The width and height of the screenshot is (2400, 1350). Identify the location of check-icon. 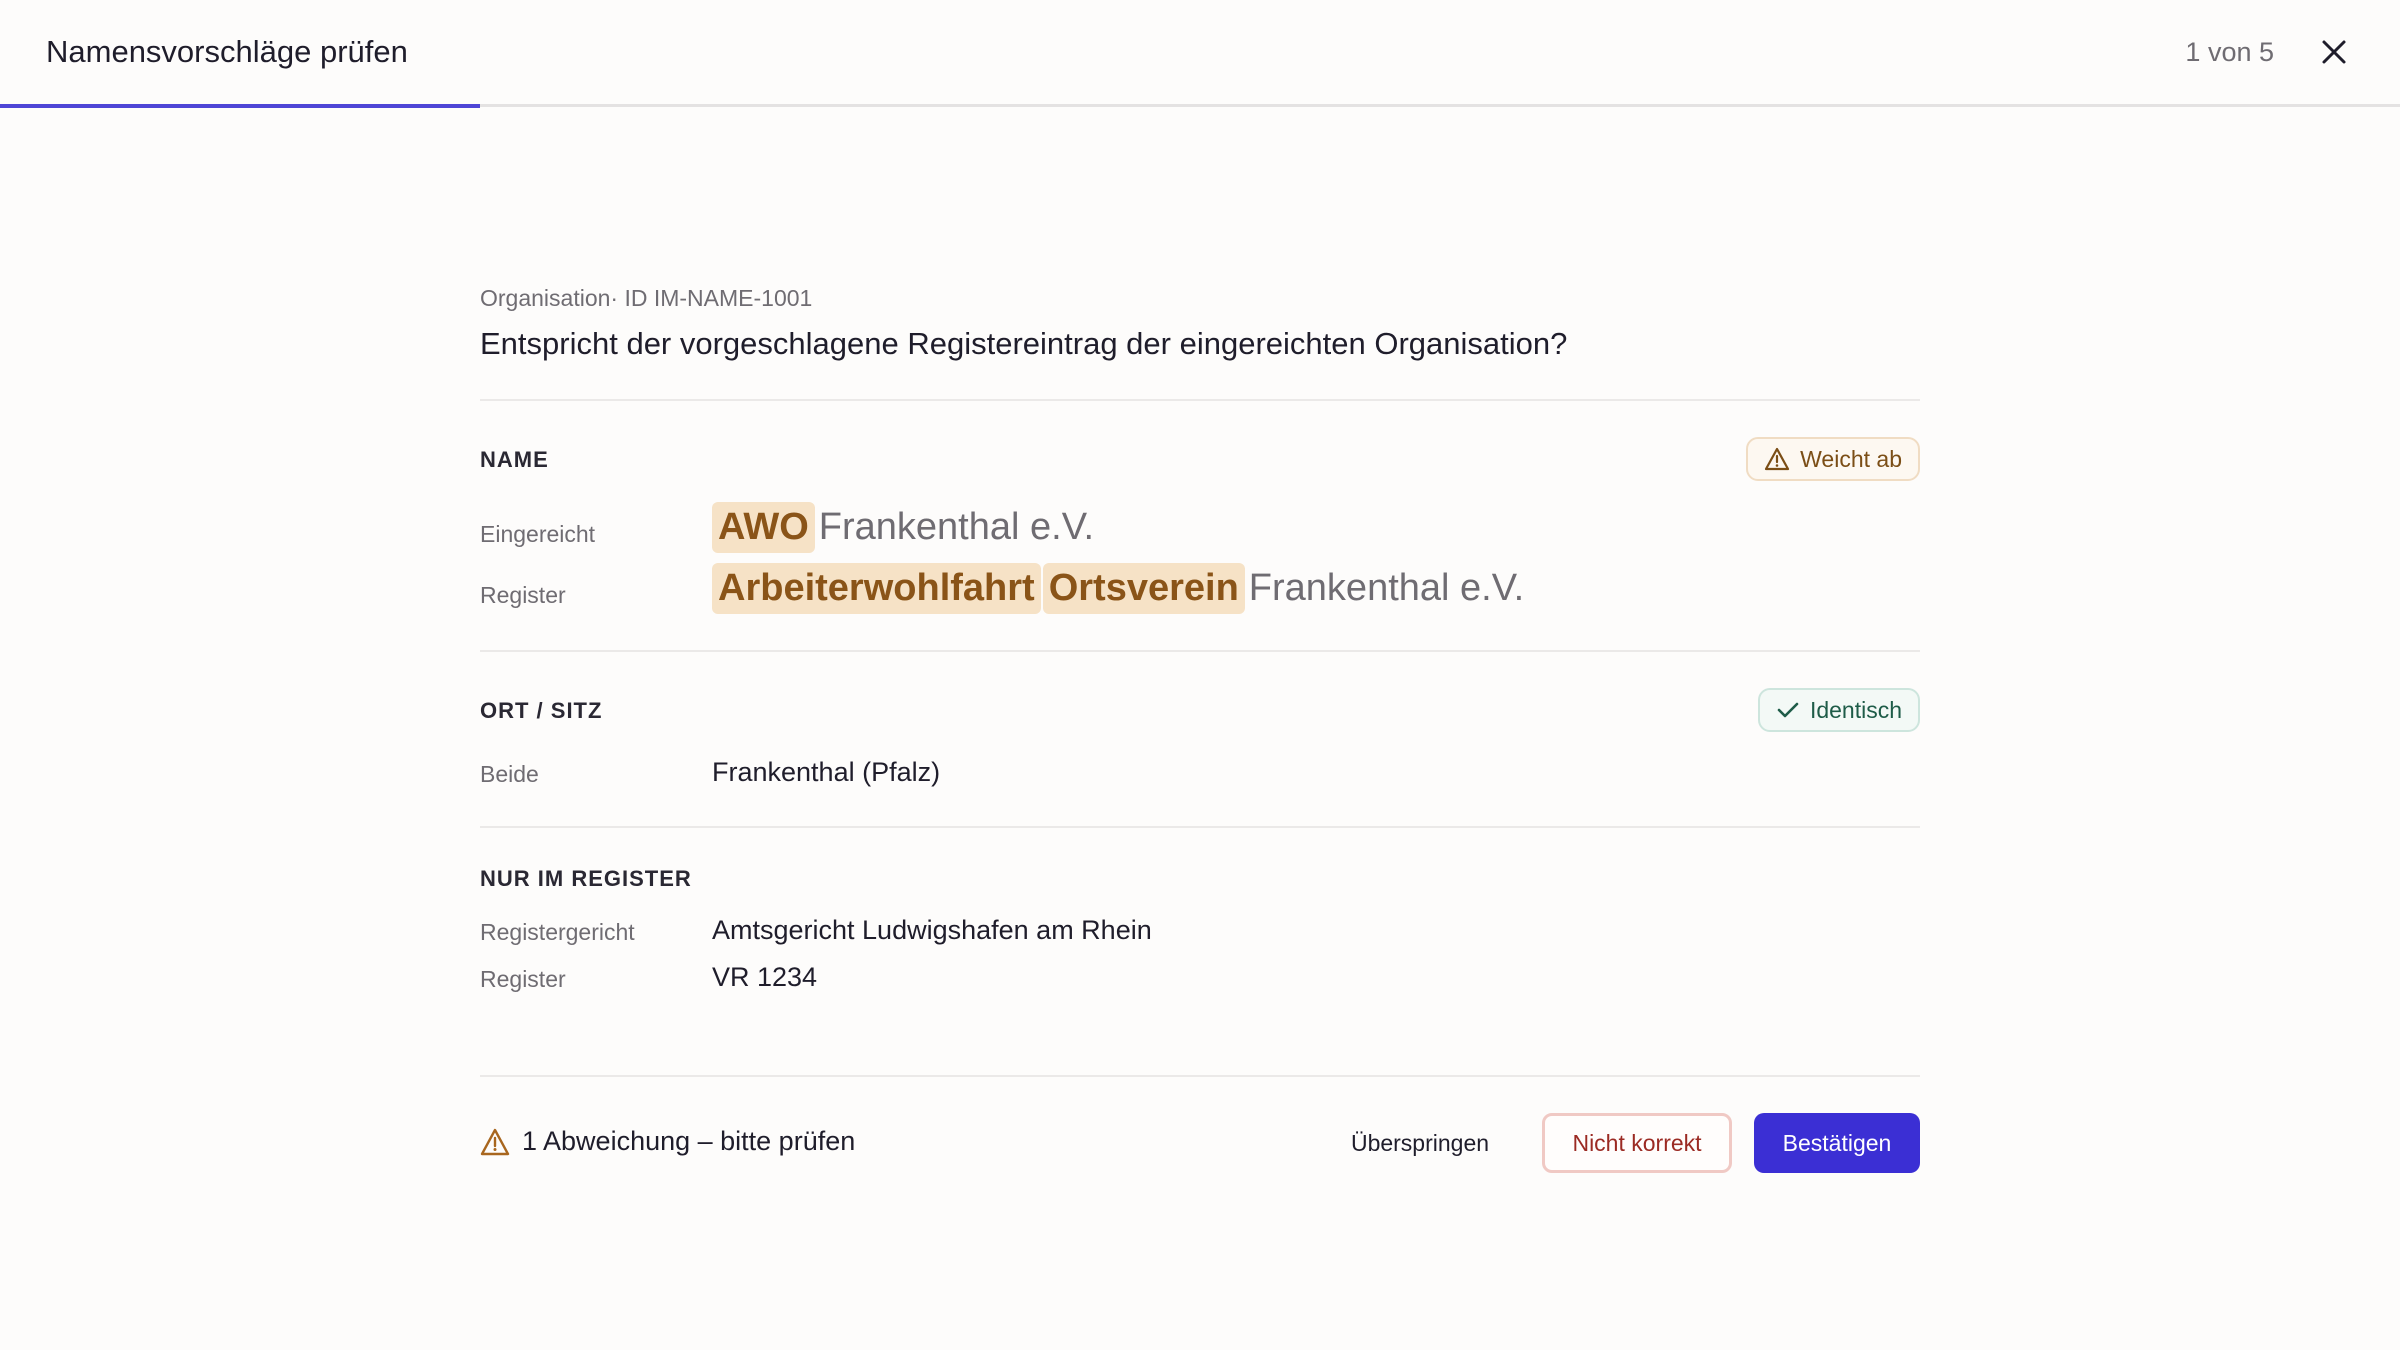
(1788, 710).